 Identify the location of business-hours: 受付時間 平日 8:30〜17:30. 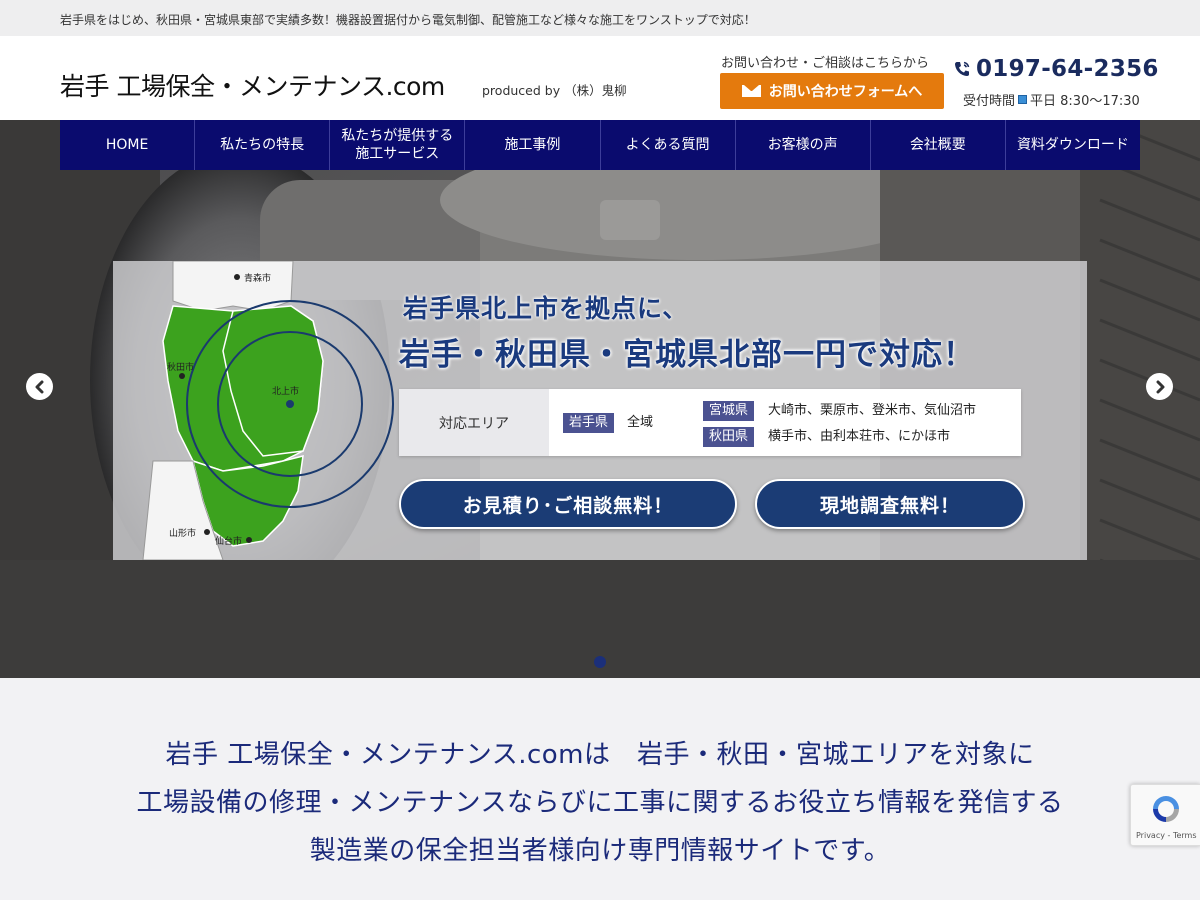
(1051, 99).